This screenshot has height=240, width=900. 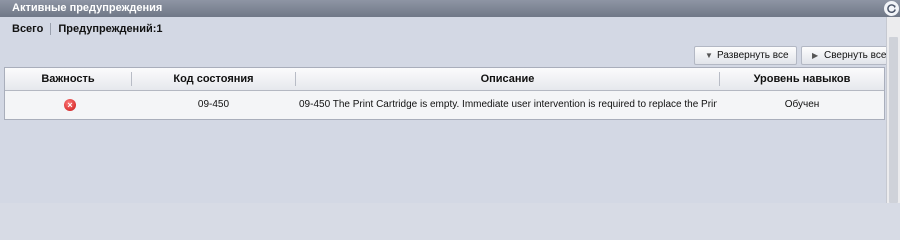 I want to click on window-titlebar: Активные предупреждения, so click(x=450, y=8).